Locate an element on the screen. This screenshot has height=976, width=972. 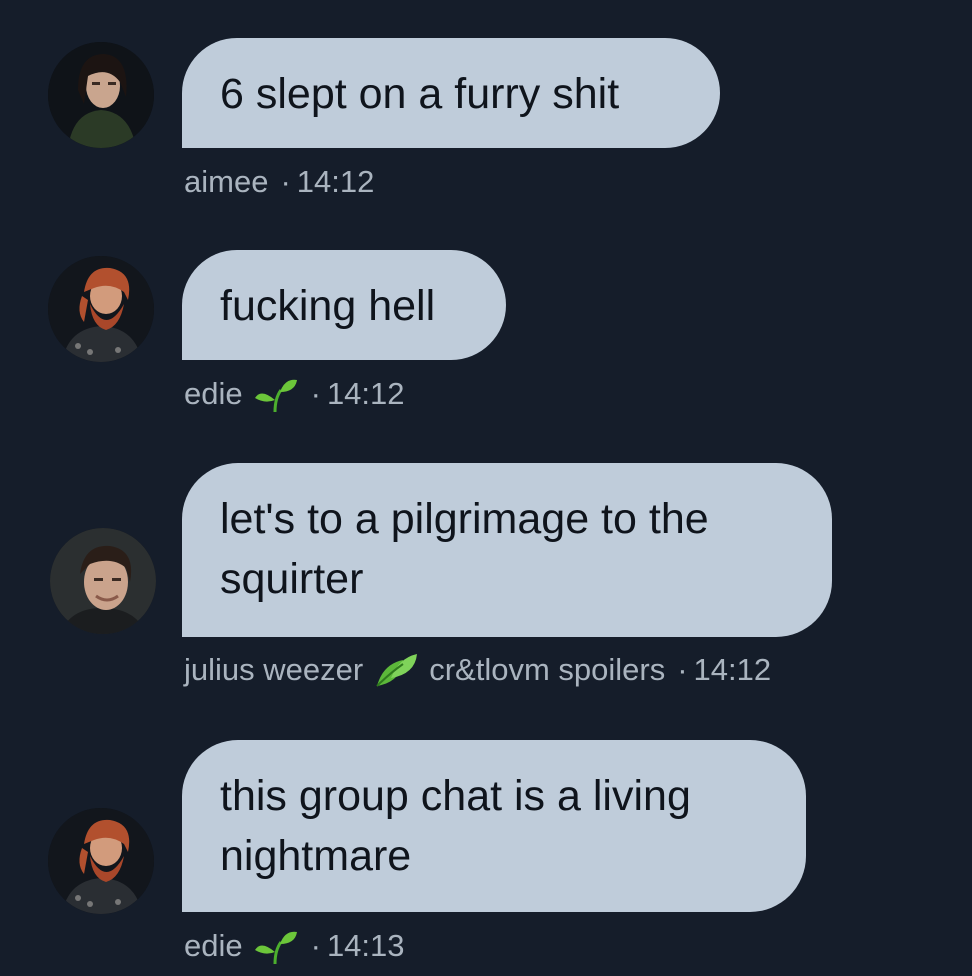
smiling-man-avatar is located at coordinates (103, 581).